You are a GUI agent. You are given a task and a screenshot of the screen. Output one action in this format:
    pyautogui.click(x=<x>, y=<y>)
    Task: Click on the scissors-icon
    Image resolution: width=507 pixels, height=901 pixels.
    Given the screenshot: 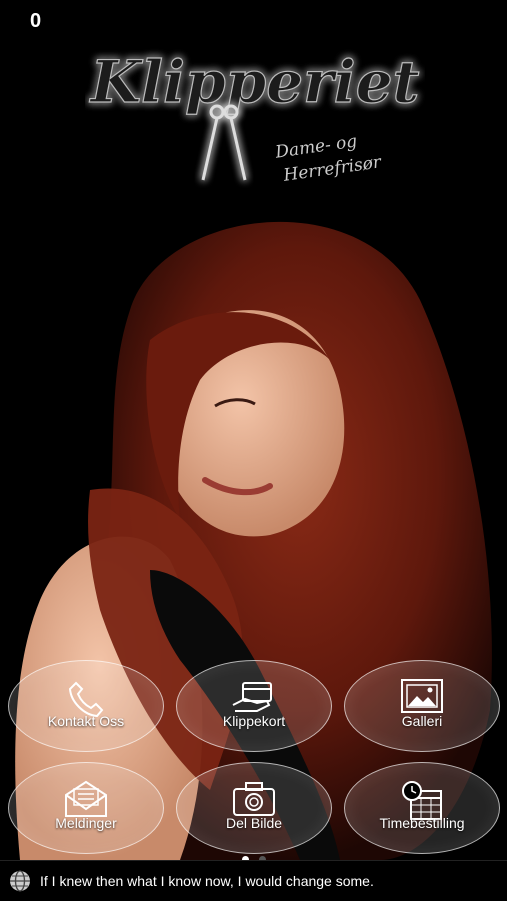 What is the action you would take?
    pyautogui.click(x=224, y=142)
    